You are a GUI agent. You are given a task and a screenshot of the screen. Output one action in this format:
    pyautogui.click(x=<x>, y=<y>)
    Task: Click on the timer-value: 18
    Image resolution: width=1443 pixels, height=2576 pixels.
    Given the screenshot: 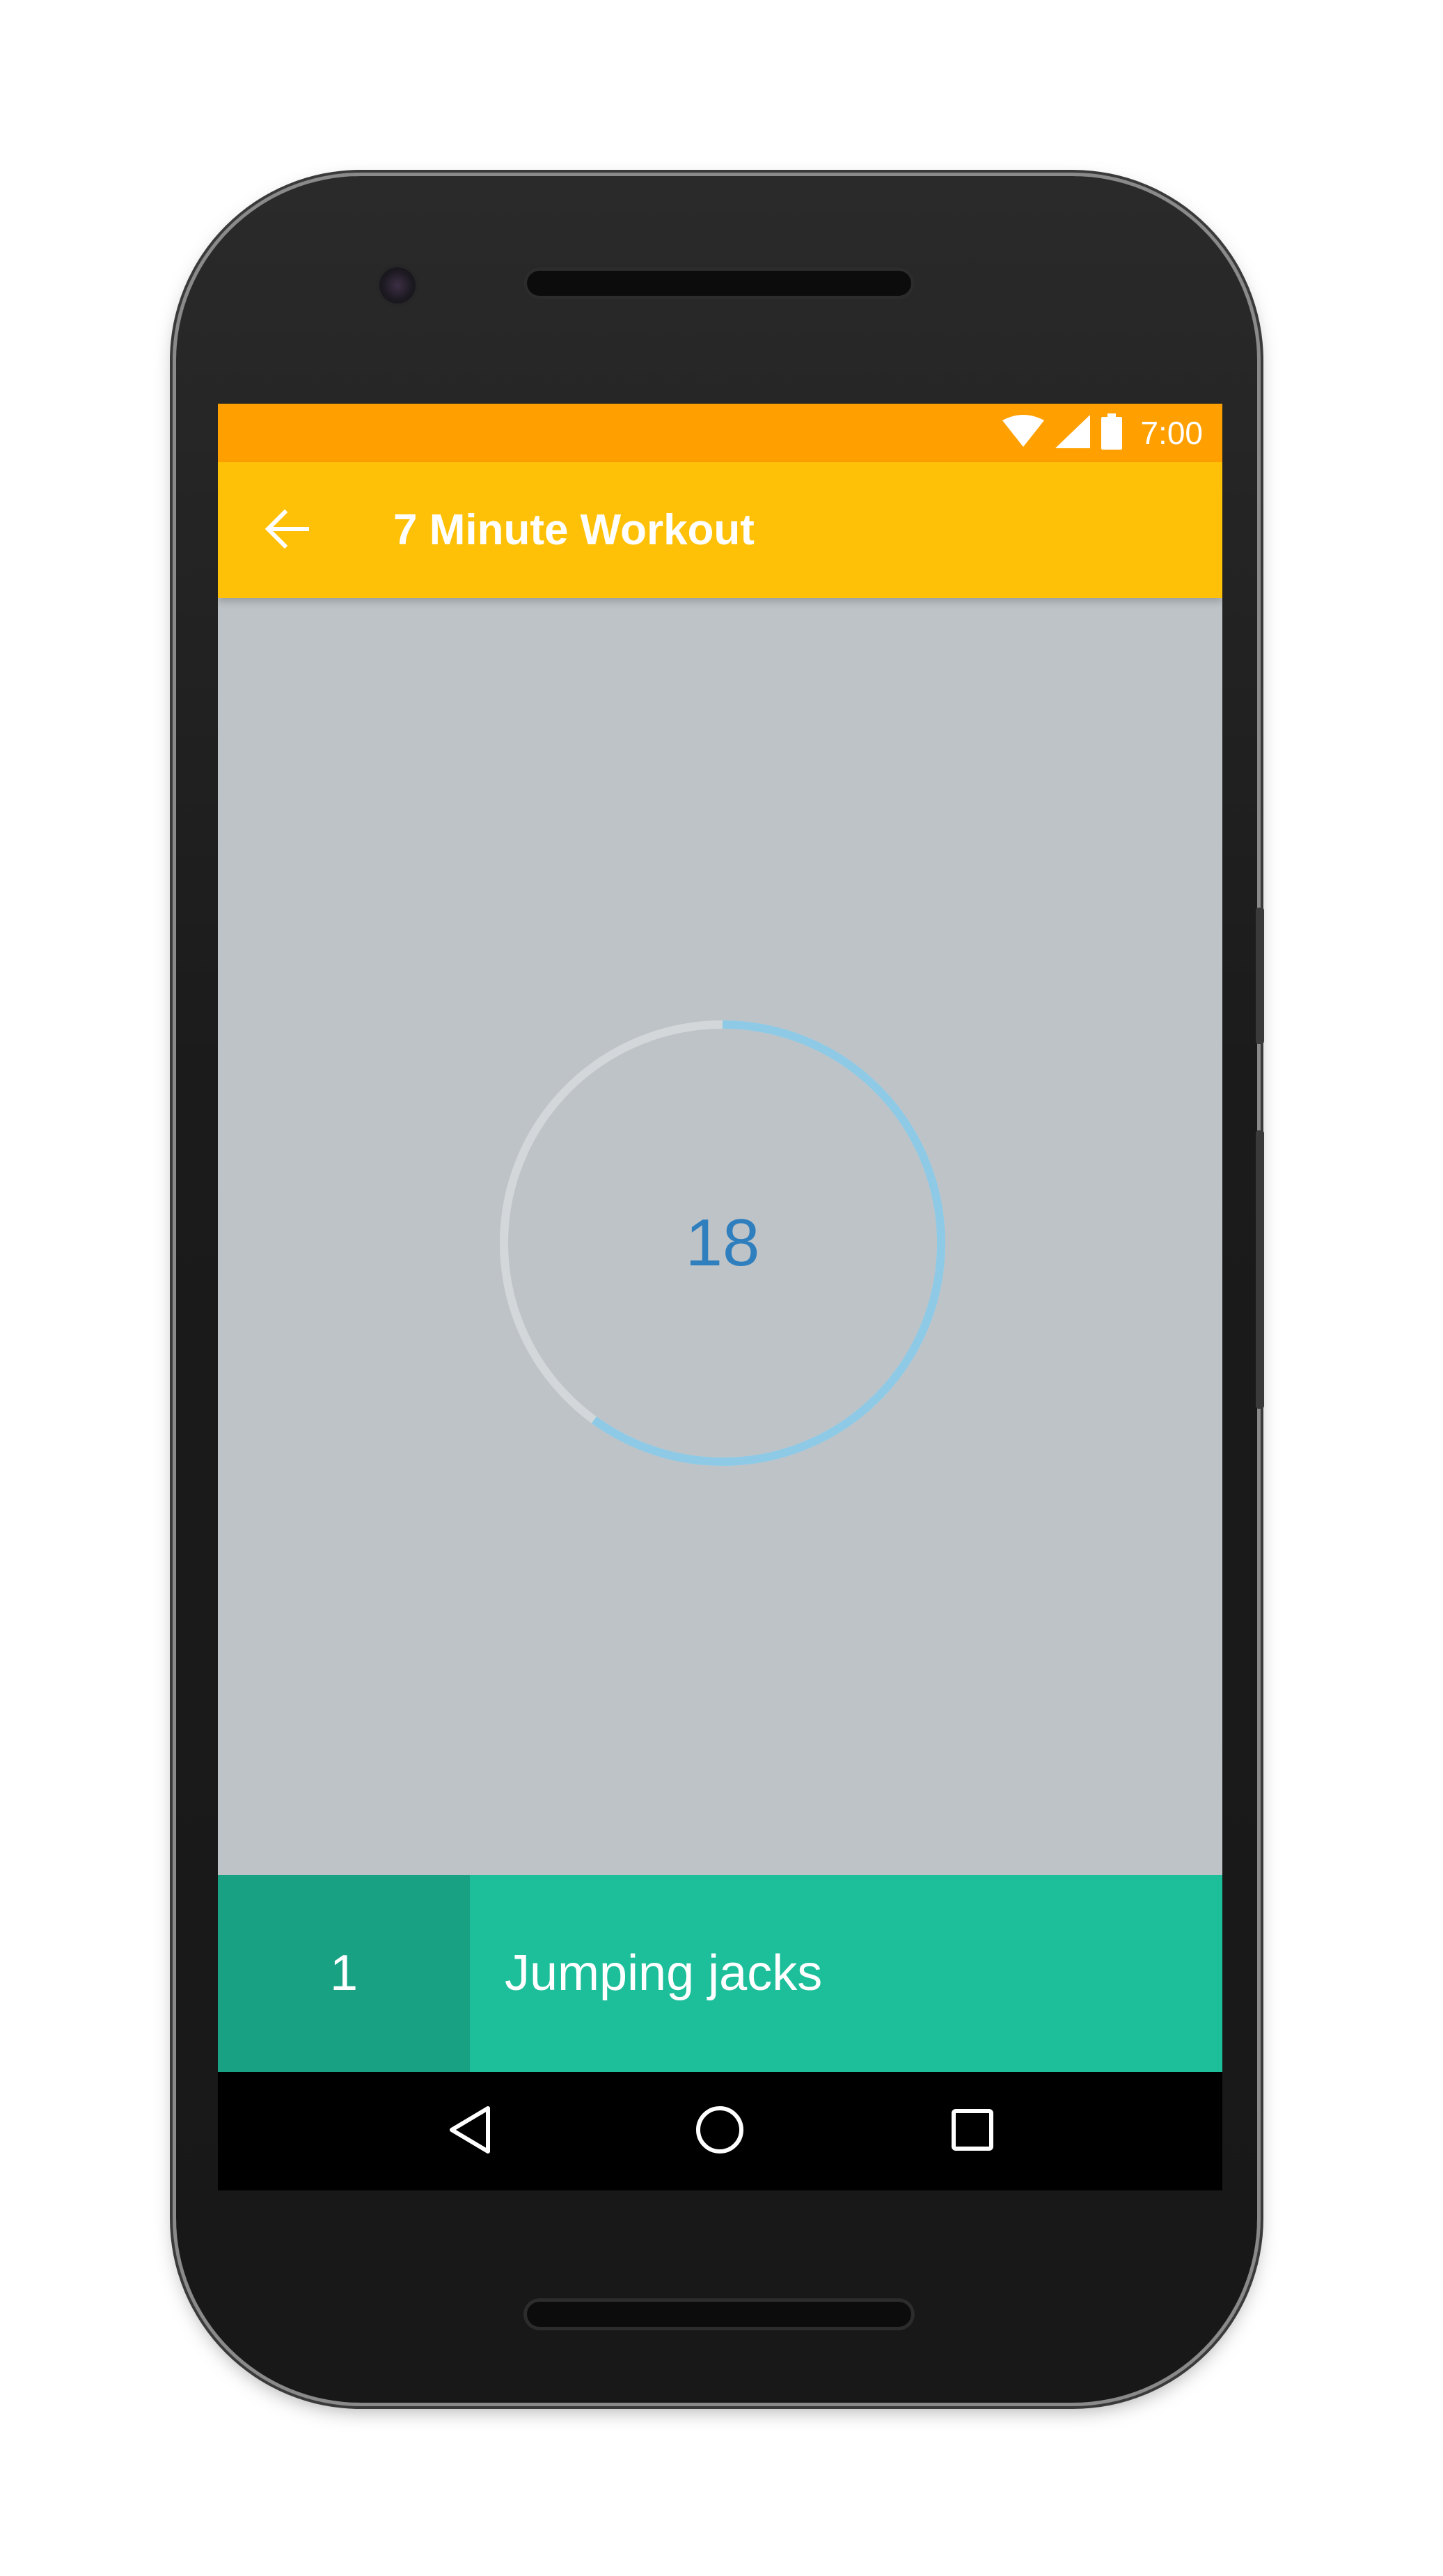 What is the action you would take?
    pyautogui.click(x=722, y=1243)
    